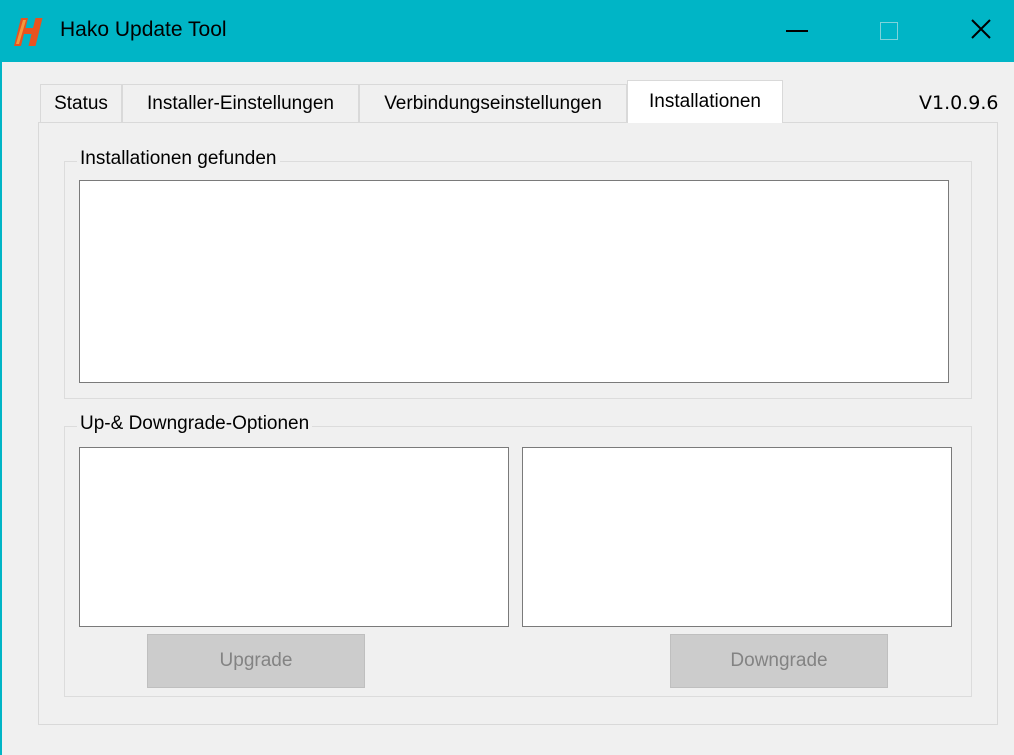 The width and height of the screenshot is (1014, 755). What do you see at coordinates (1, 408) in the screenshot?
I see `window-border` at bounding box center [1, 408].